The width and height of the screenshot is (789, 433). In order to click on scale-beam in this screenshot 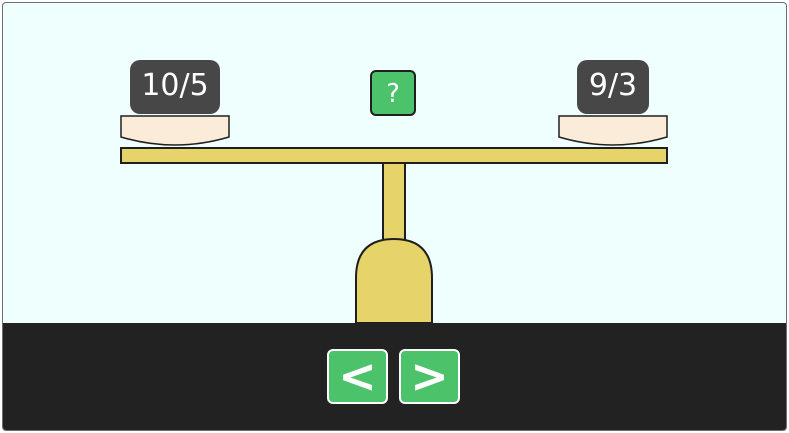, I will do `click(394, 155)`.